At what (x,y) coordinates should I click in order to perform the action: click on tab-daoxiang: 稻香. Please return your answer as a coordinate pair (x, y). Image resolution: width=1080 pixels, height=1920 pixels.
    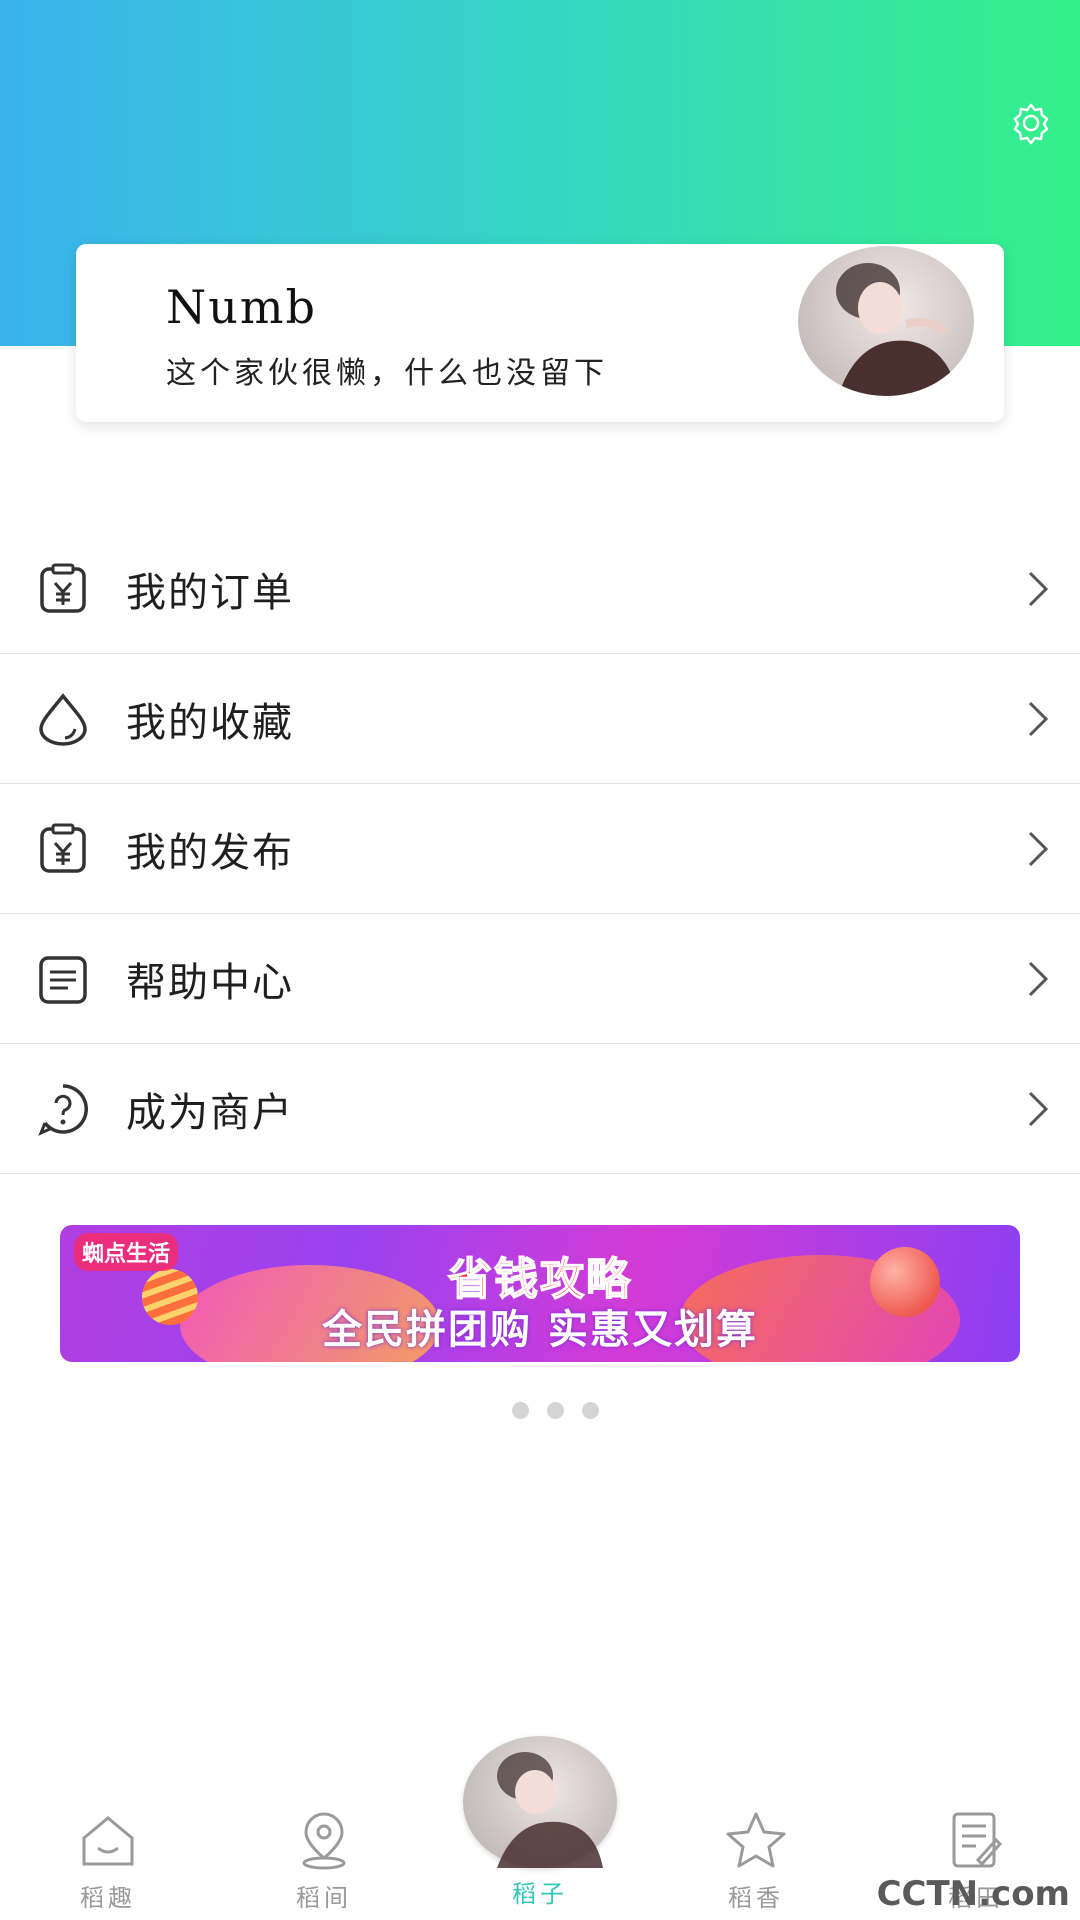
    Looking at the image, I should click on (756, 1860).